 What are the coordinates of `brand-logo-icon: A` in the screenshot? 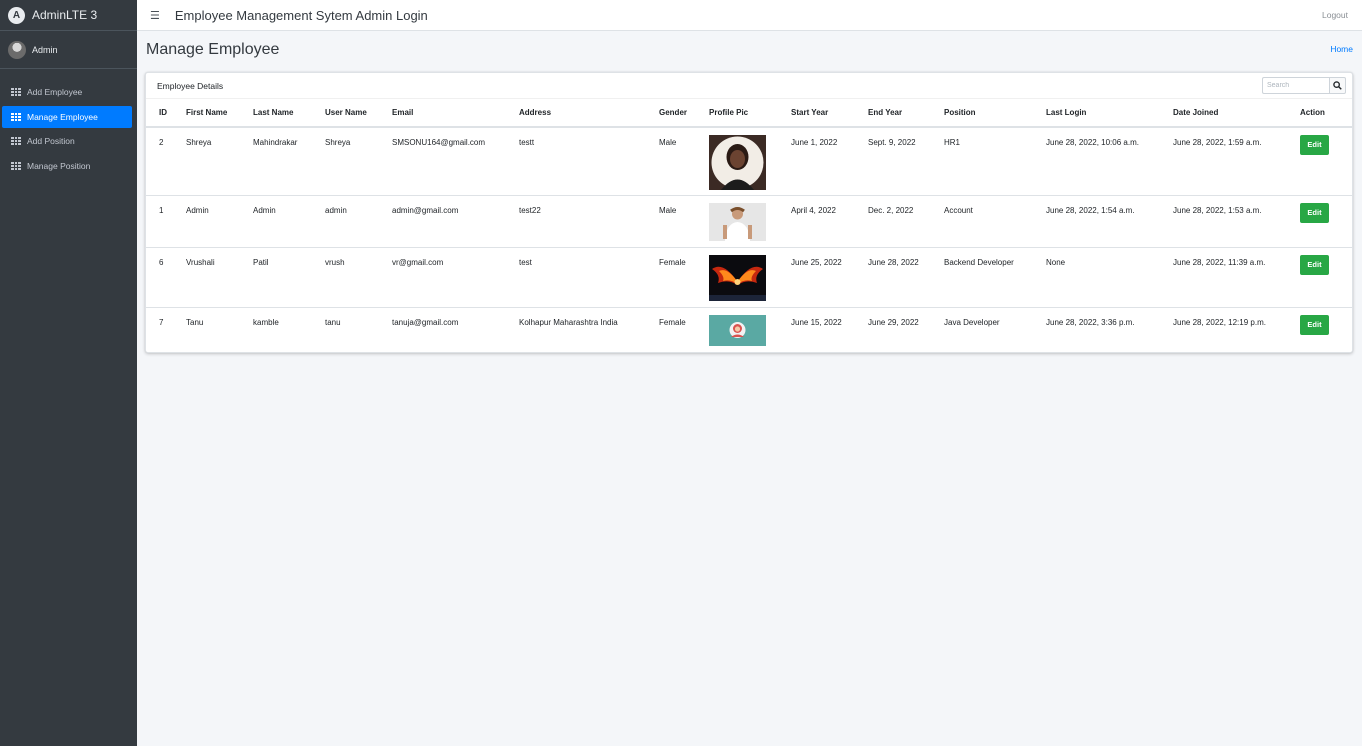 It's located at (16, 15).